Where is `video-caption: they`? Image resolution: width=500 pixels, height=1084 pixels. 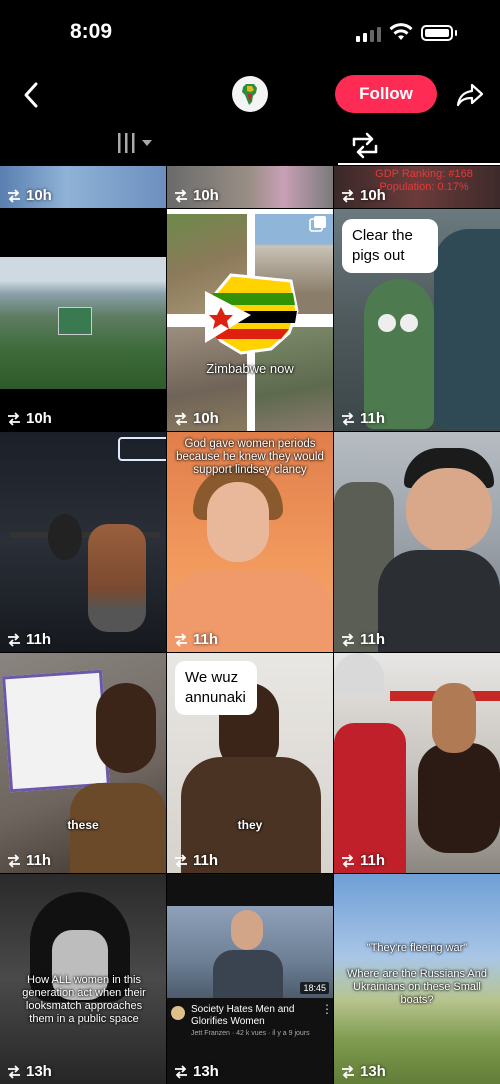
video-caption: they is located at coordinates (250, 825).